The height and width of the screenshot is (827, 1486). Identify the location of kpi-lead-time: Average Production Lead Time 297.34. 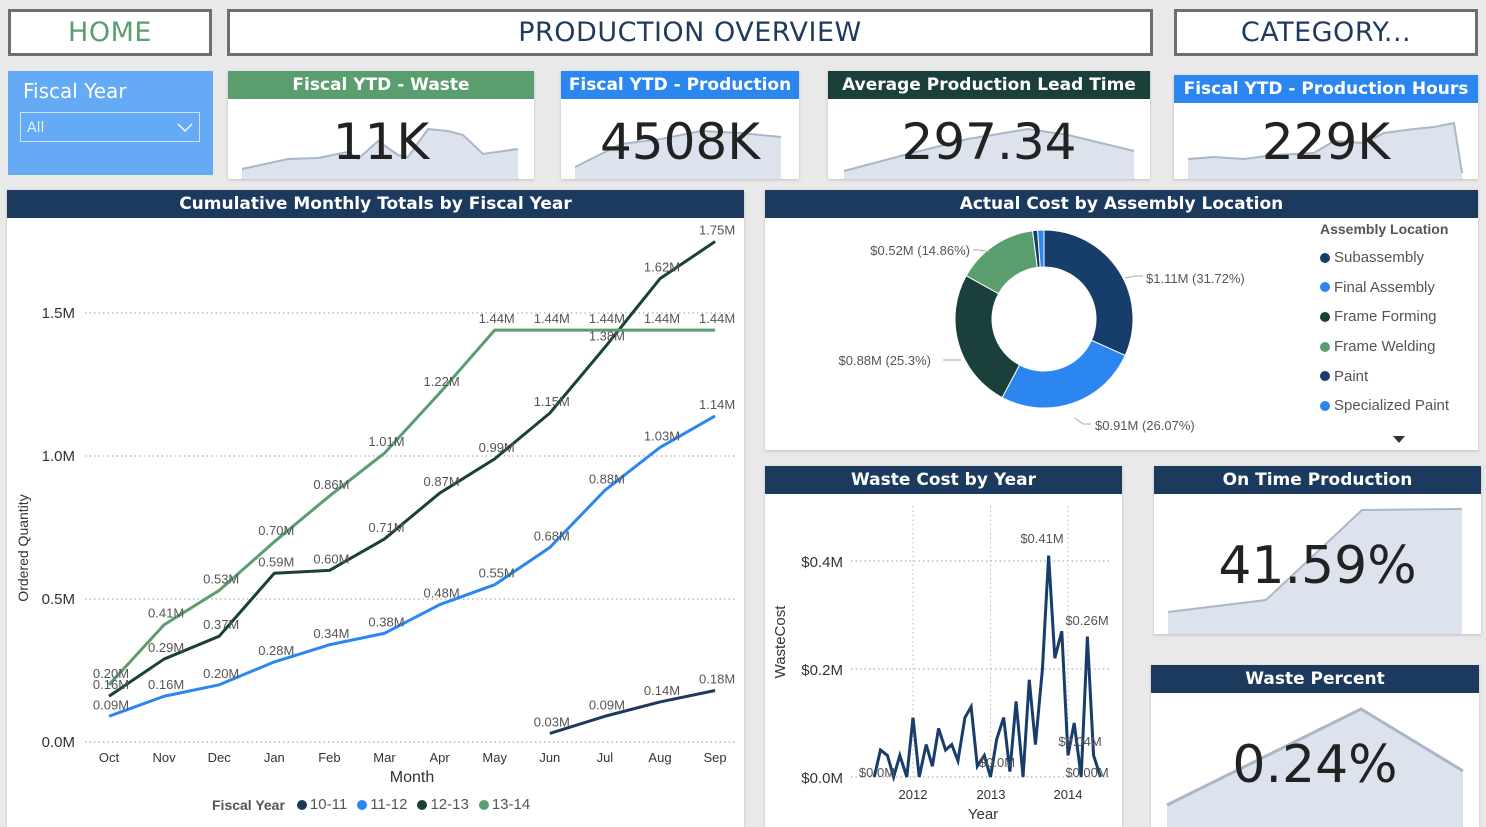
(989, 125).